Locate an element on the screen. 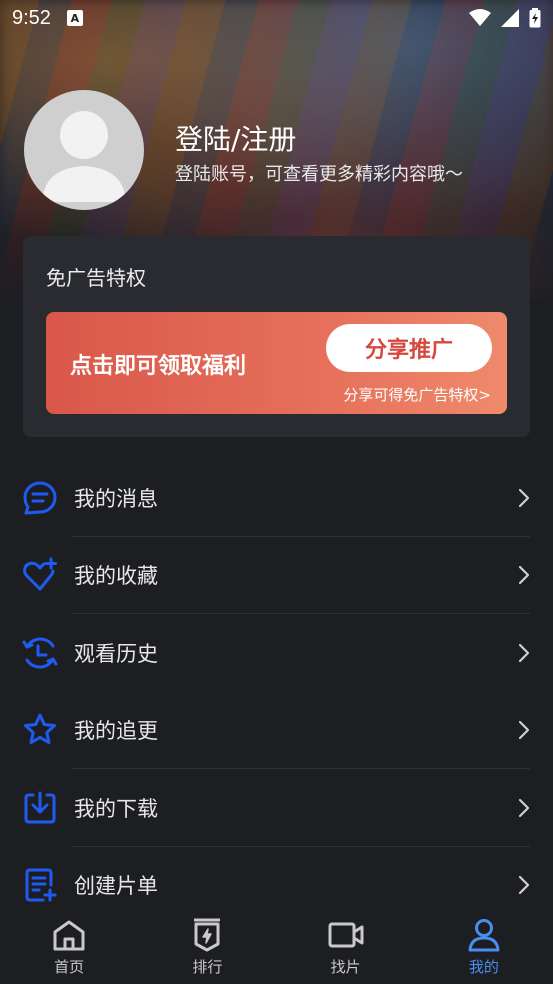 The height and width of the screenshot is (984, 553). tab-label: 我的 is located at coordinates (483, 967).